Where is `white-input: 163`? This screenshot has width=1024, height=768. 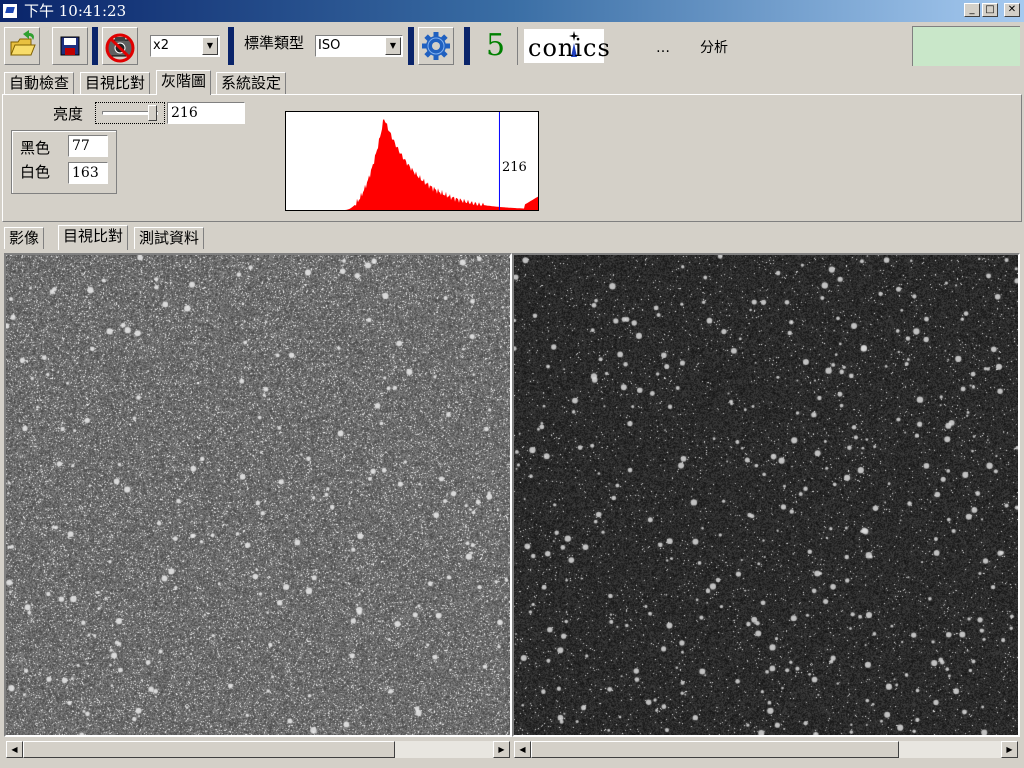
white-input: 163 is located at coordinates (88, 173).